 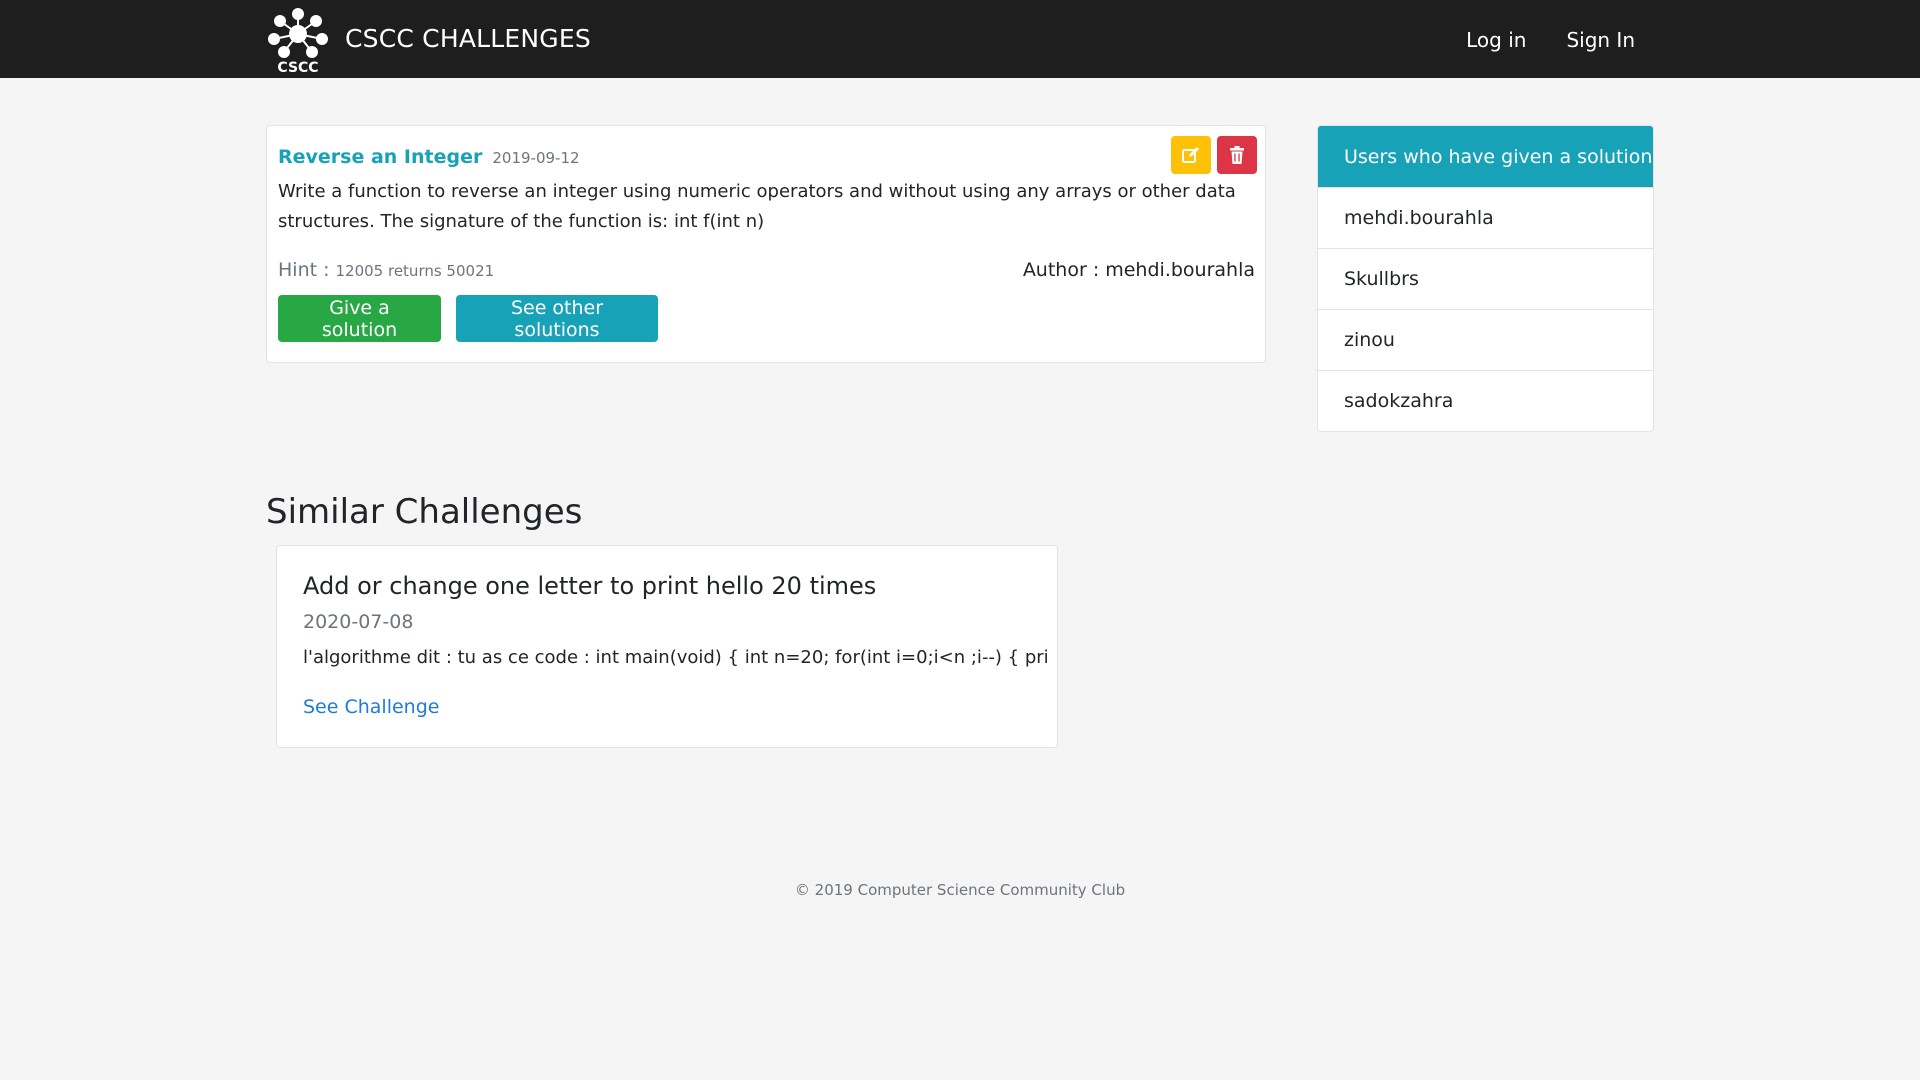 I want to click on user-item: sadokzahra, so click(x=1485, y=400).